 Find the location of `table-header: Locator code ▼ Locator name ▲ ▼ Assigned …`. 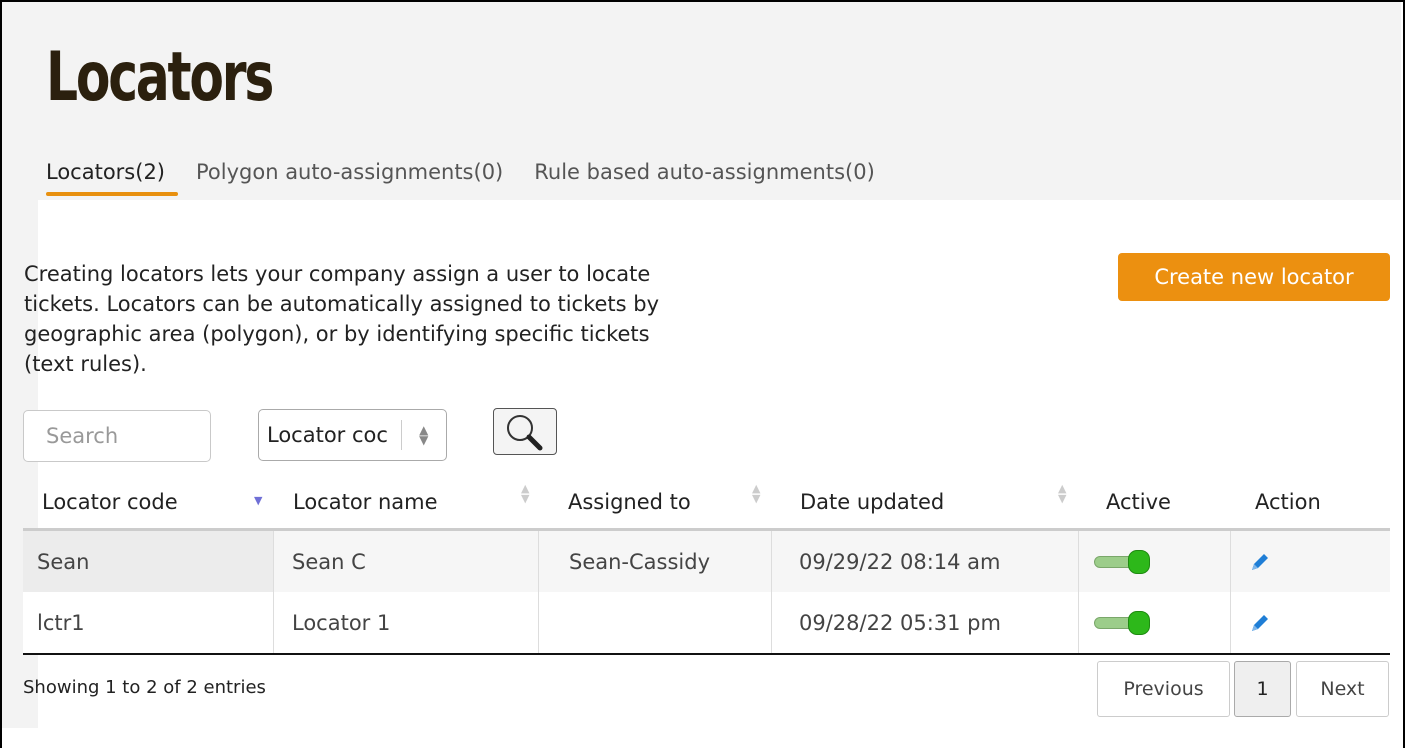

table-header: Locator code ▼ Locator name ▲ ▼ Assigned … is located at coordinates (706, 502).